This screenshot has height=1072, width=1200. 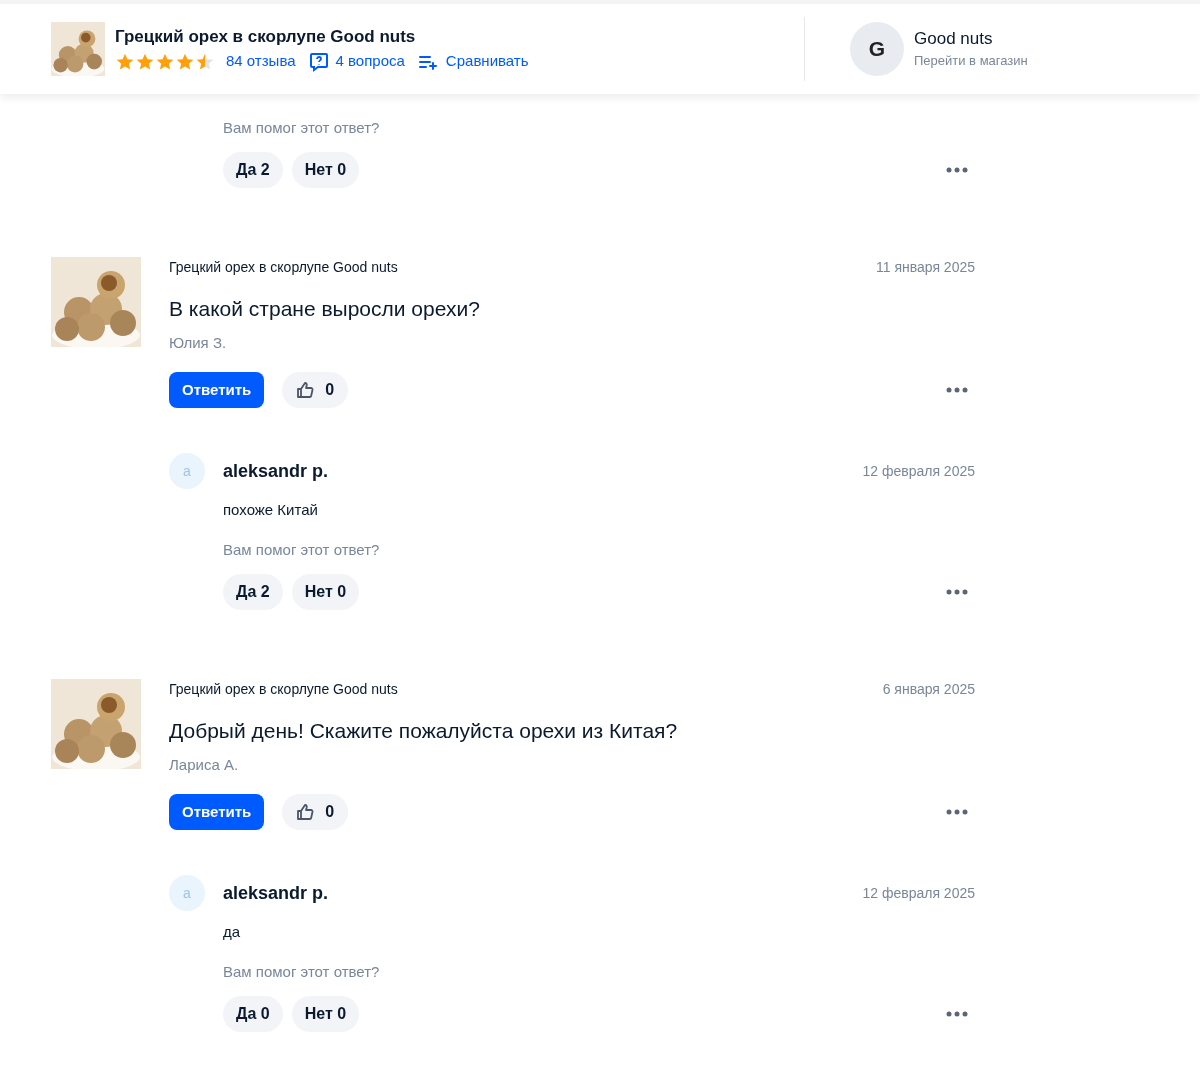 I want to click on compare-link: Сравнивать, so click(x=487, y=61).